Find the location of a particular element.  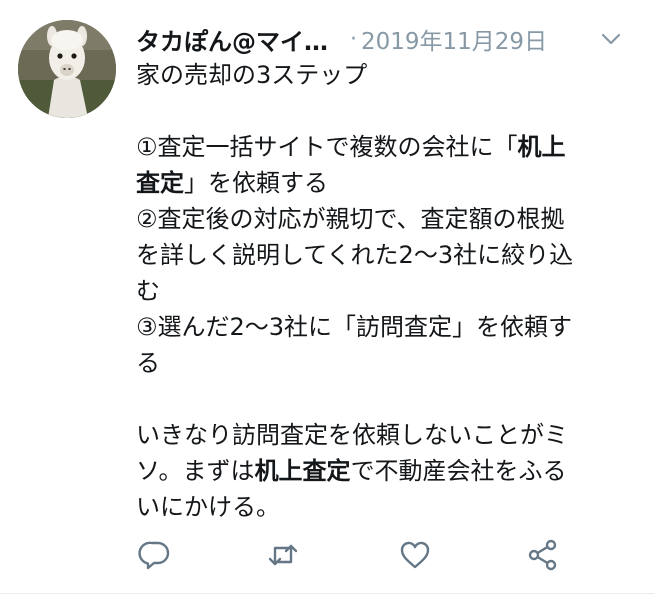

tweet-actions is located at coordinates (351, 556).